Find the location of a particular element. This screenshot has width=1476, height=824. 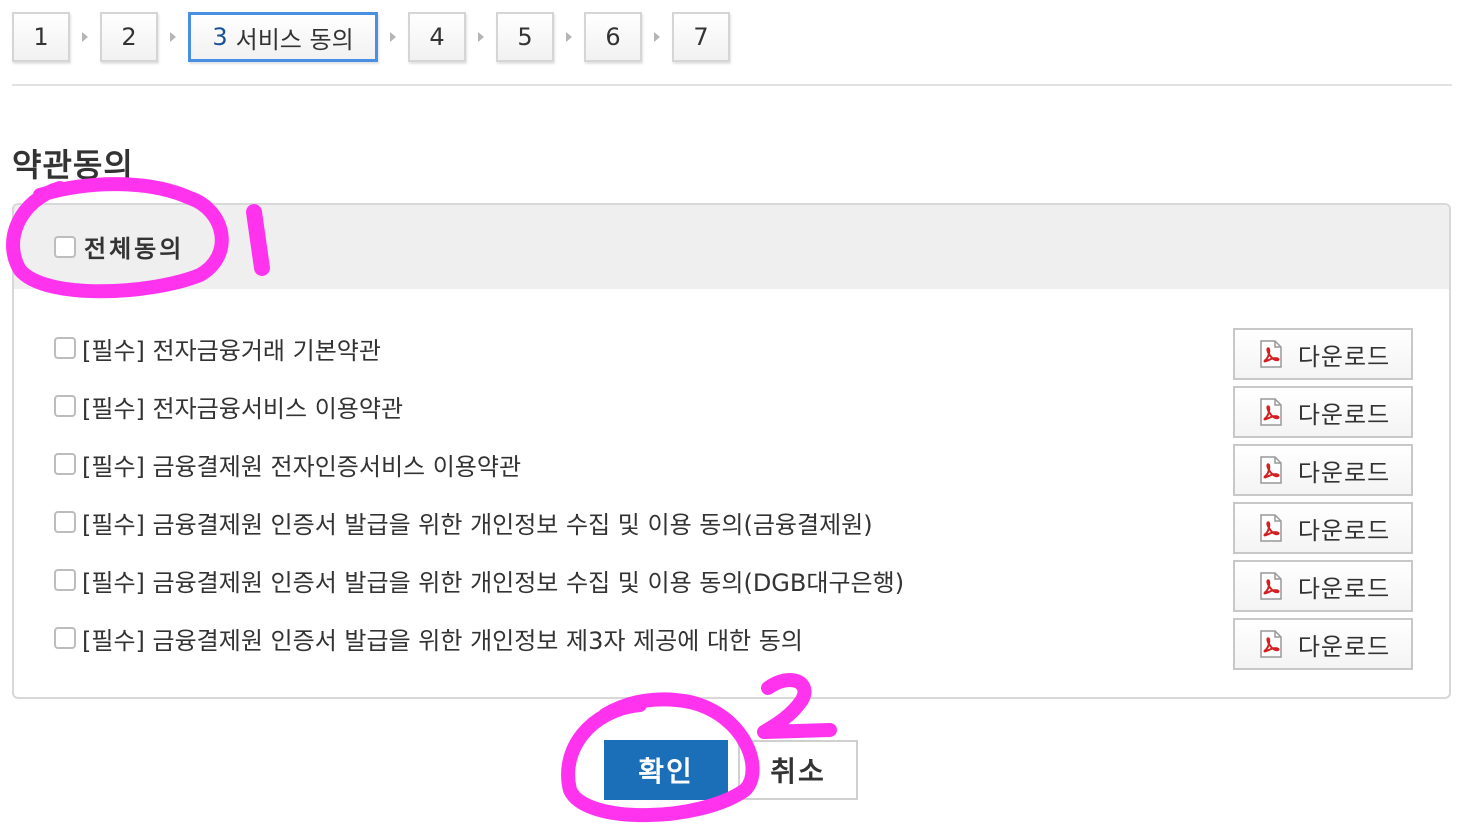

section-title: 약관동의 is located at coordinates (73, 165).